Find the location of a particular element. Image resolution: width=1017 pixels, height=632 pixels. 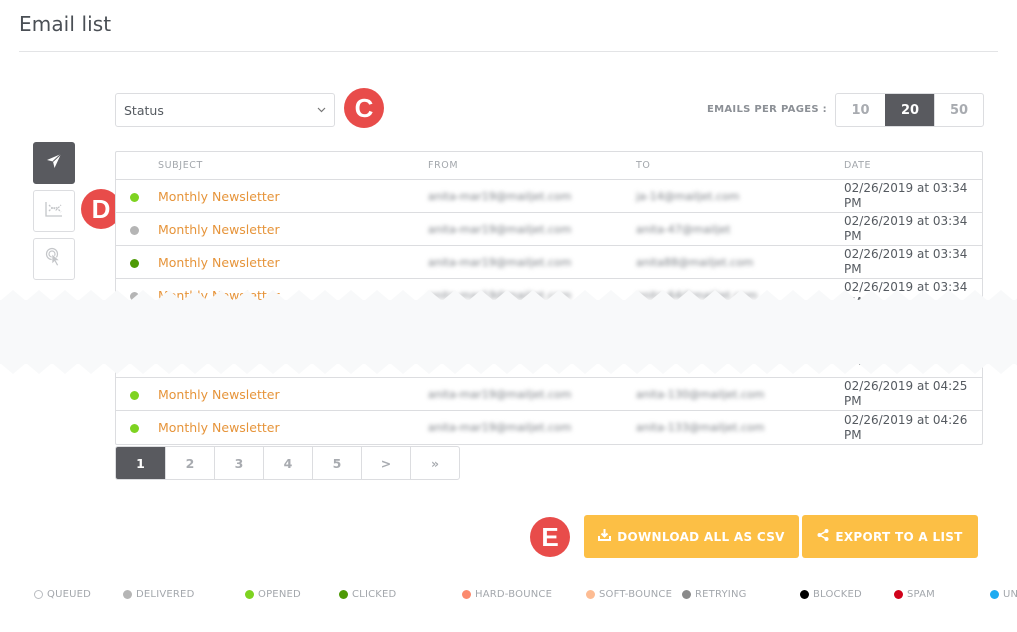

date-line1: 02/26/2019 at 04:25 is located at coordinates (906, 386).